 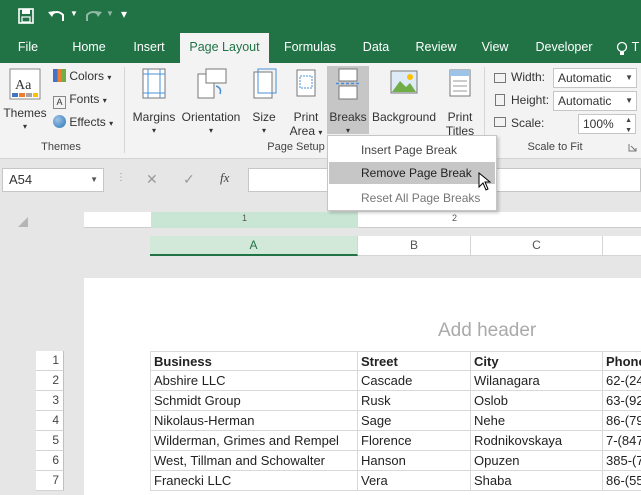 I want to click on breaks-button: Breaks ▾, so click(x=348, y=101).